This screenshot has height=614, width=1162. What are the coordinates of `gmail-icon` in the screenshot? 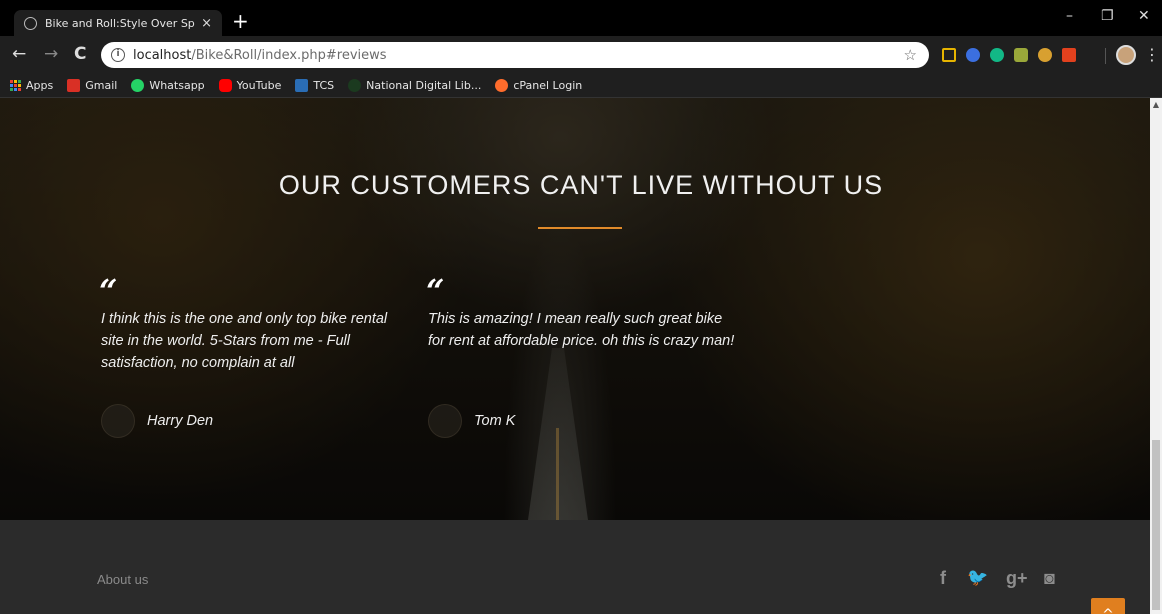 It's located at (74, 85).